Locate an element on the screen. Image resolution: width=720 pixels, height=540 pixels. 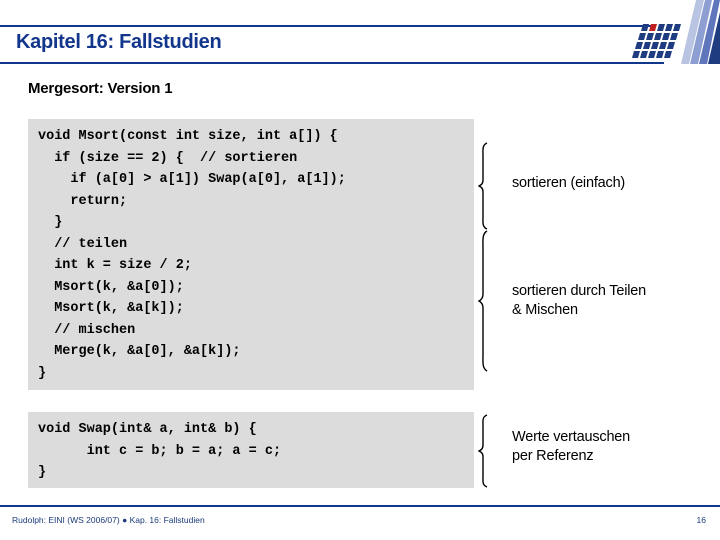
university-logo is located at coordinates (672, 32).